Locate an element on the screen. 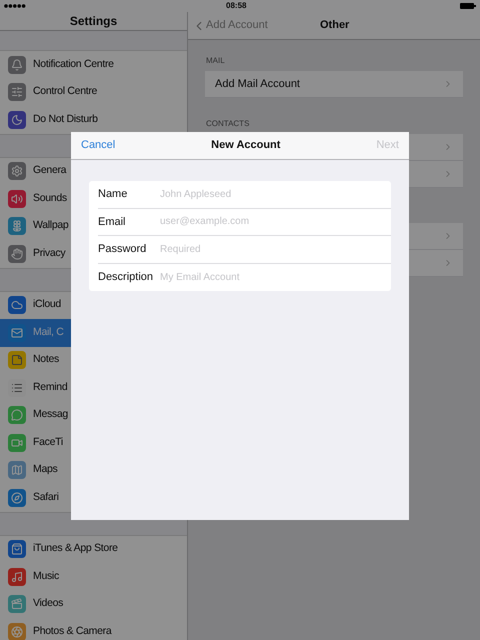  sidebar-item-label: Privacy is located at coordinates (49, 253).